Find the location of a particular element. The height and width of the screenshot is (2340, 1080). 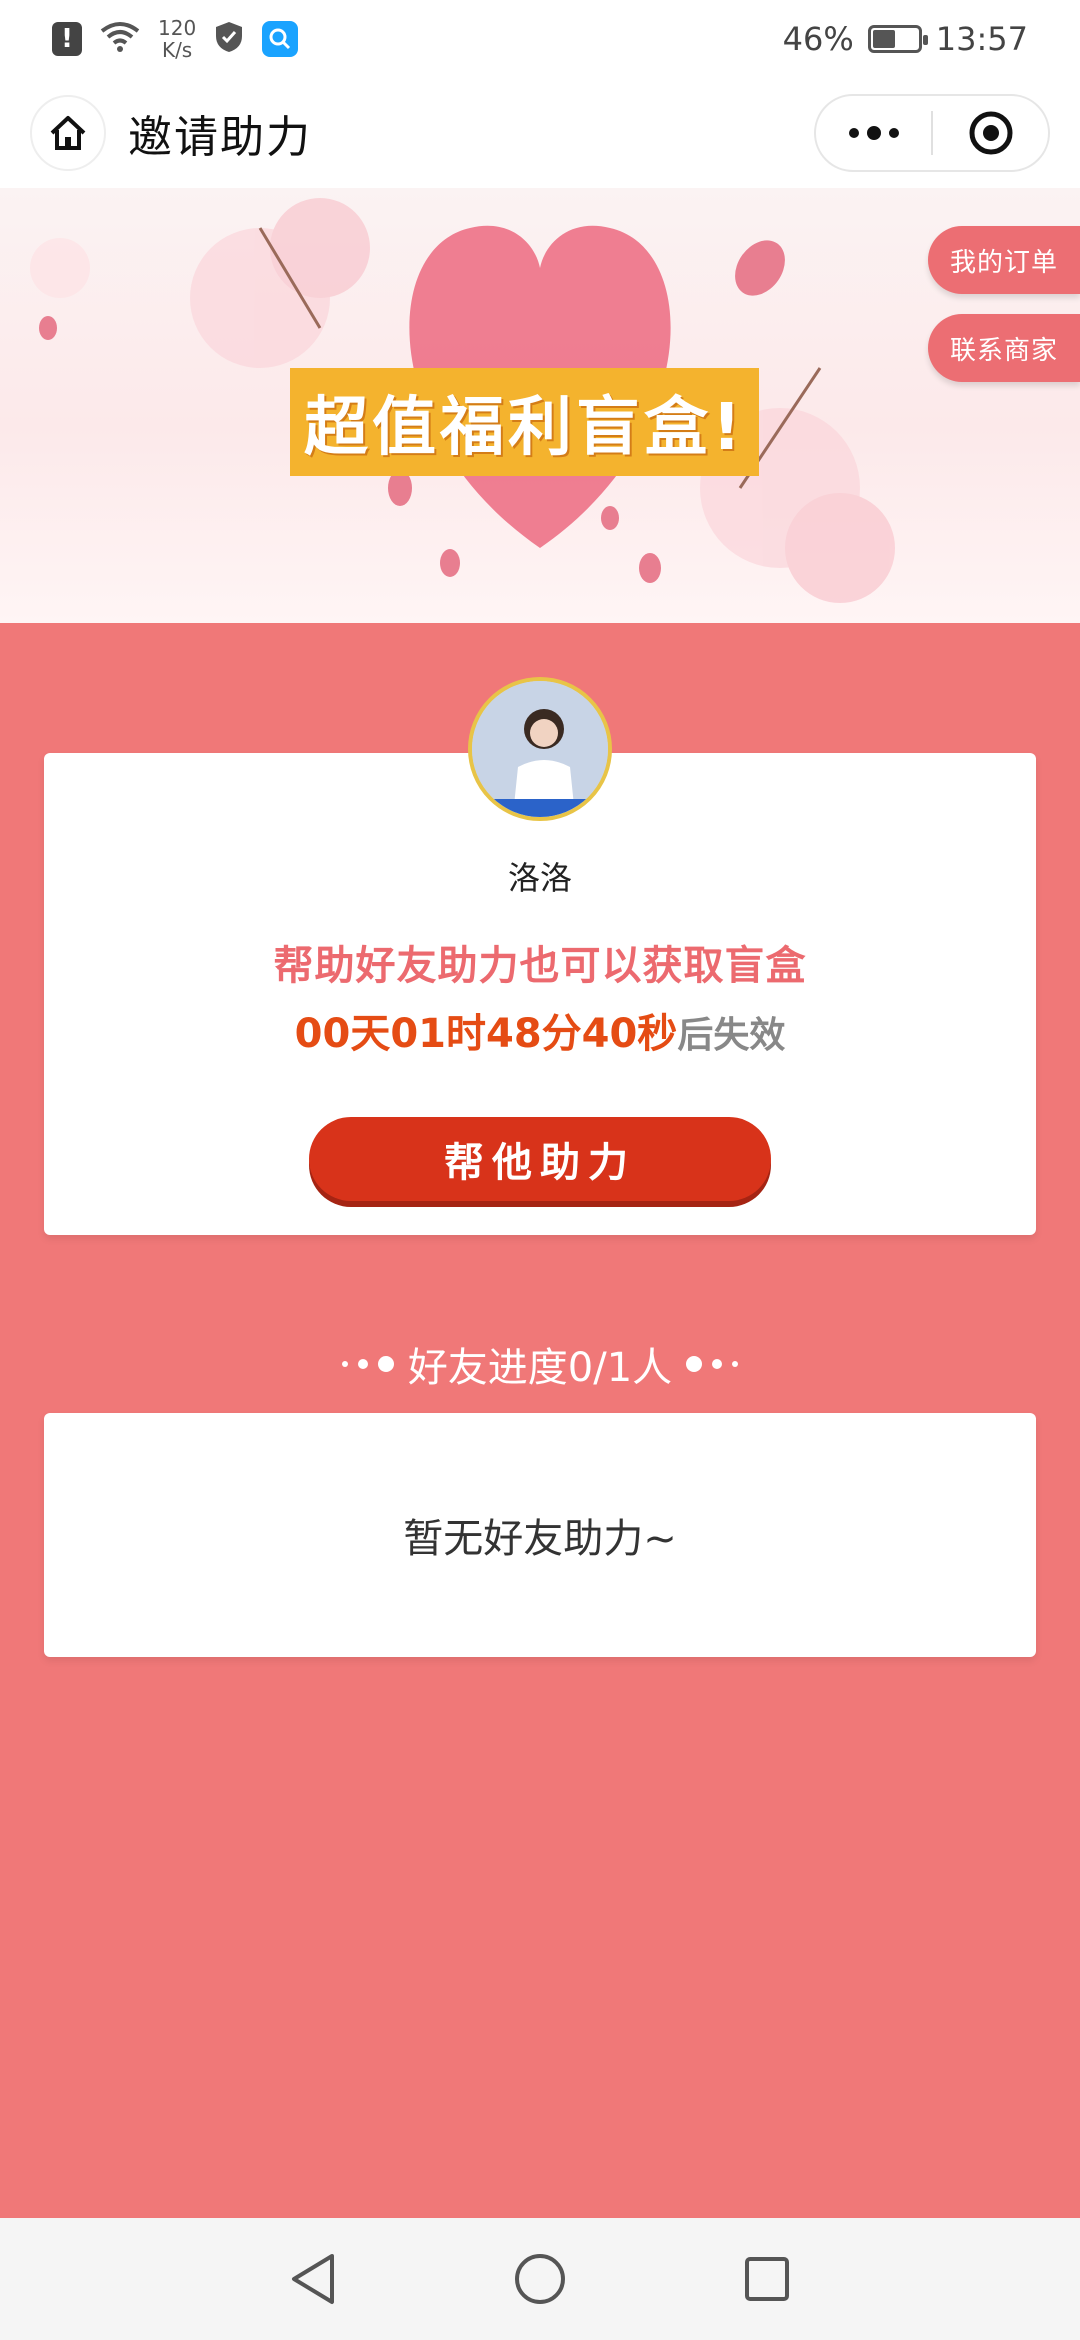

right-dots-decoration is located at coordinates (712, 1364).